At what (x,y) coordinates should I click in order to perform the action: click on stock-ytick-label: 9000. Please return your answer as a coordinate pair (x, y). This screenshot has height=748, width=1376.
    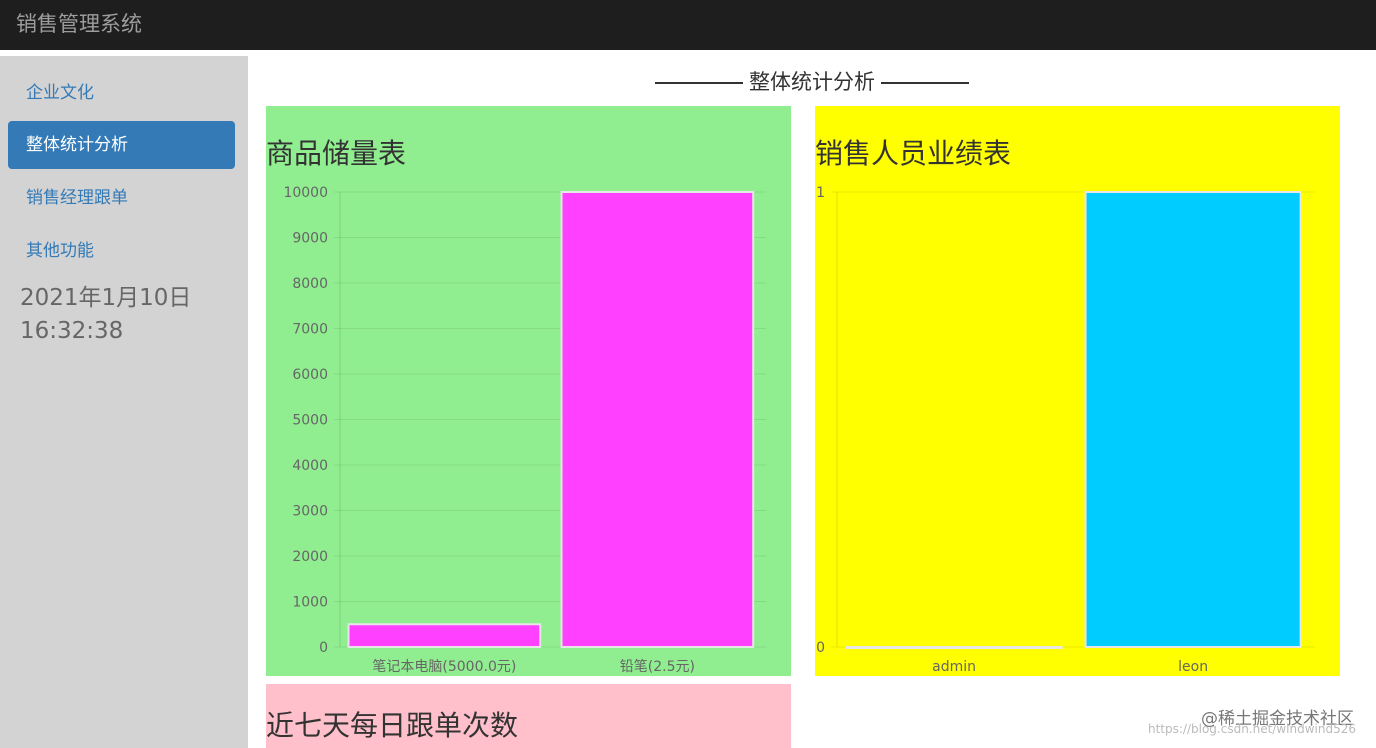
    Looking at the image, I should click on (310, 239).